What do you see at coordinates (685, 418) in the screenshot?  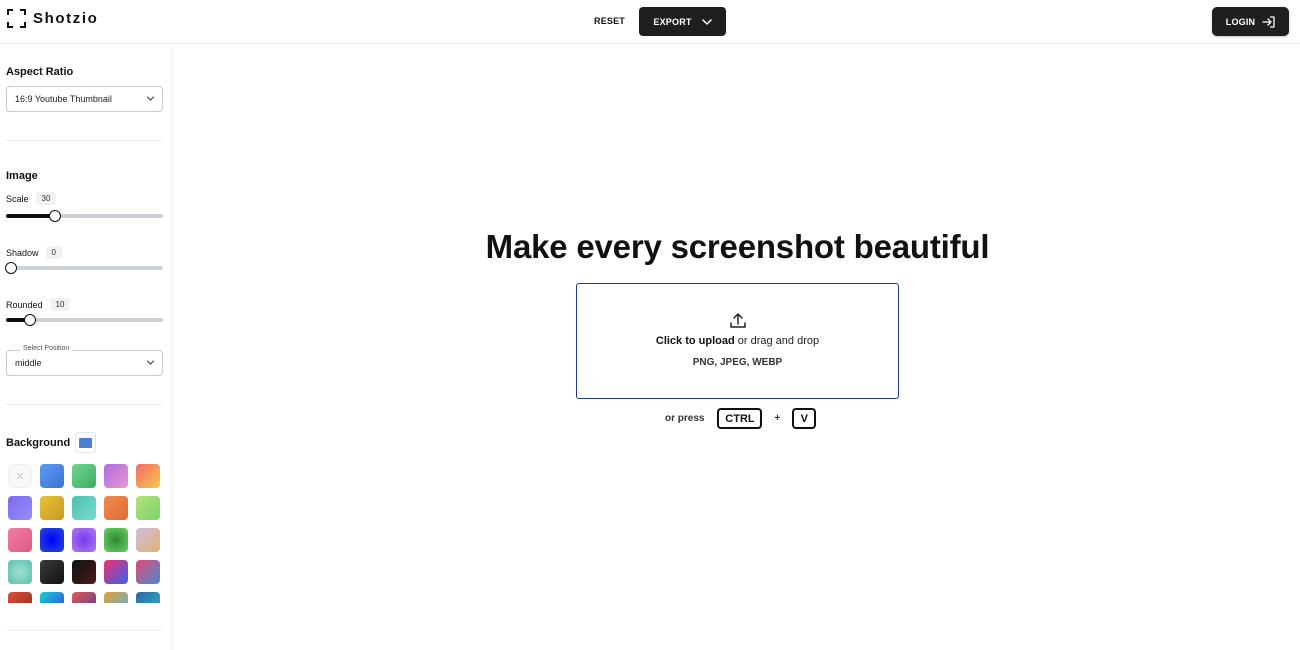 I see `shortcut-prefix: or press` at bounding box center [685, 418].